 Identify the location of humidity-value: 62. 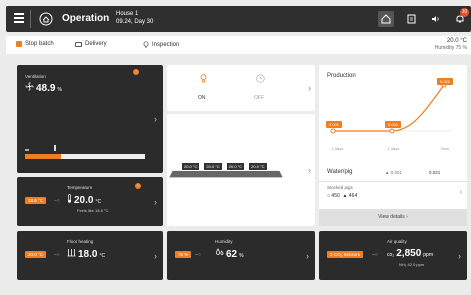
(232, 254).